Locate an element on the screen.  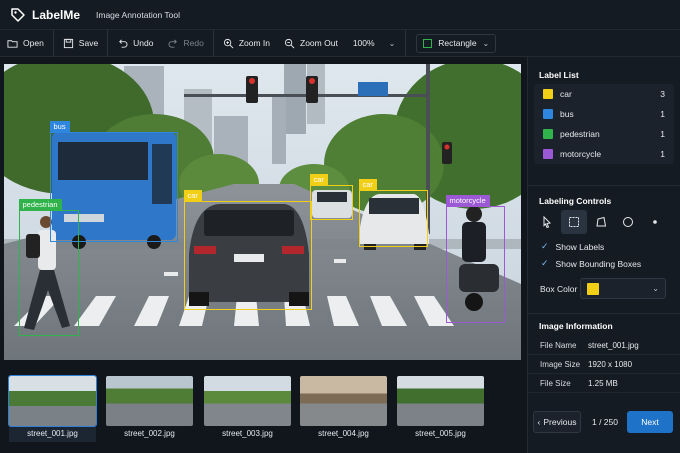
label-count: 3 is located at coordinates (662, 94).